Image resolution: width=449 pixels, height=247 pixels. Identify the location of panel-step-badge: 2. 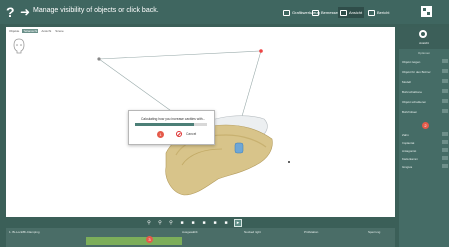
(425, 125).